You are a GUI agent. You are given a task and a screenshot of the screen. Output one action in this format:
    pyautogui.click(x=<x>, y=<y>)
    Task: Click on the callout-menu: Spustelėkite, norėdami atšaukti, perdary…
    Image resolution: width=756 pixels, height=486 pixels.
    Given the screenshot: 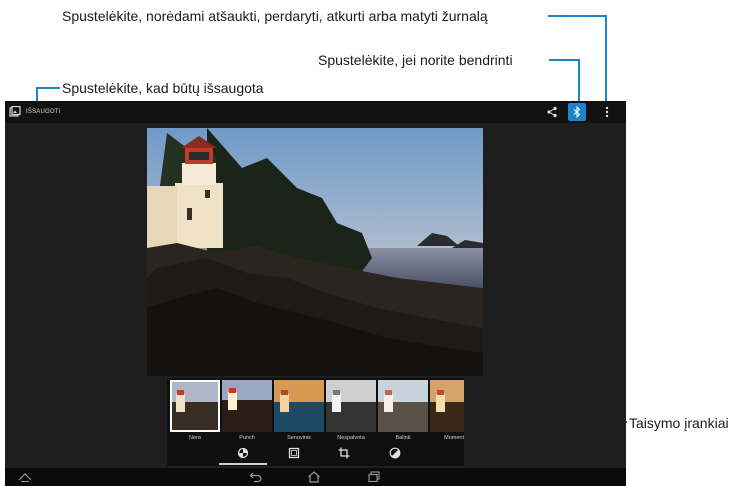 What is the action you would take?
    pyautogui.click(x=275, y=16)
    